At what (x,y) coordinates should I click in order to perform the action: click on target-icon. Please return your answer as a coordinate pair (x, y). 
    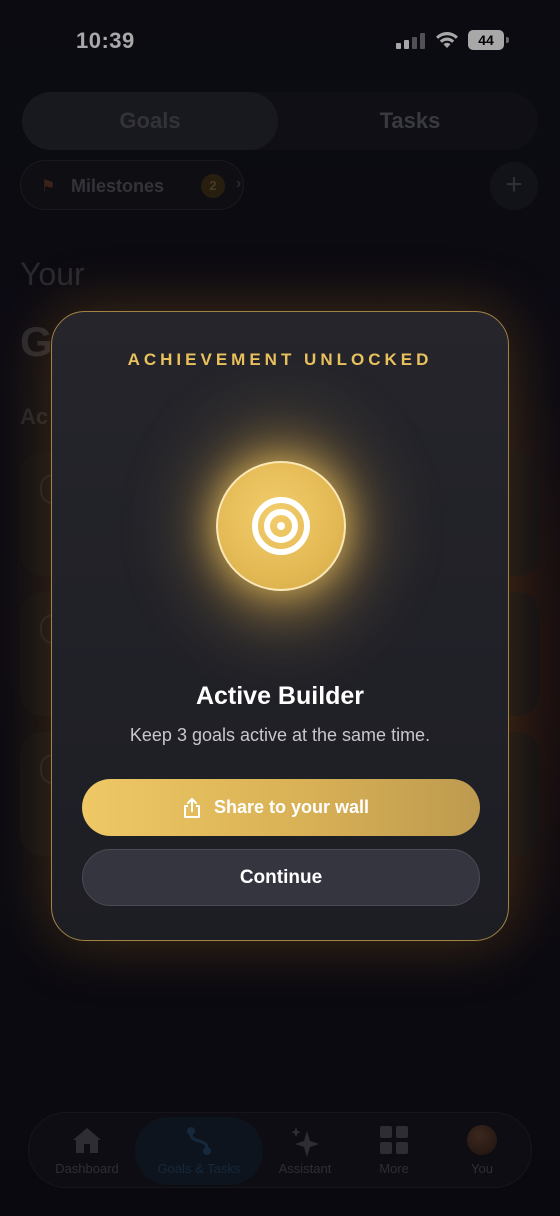
    Looking at the image, I should click on (281, 526).